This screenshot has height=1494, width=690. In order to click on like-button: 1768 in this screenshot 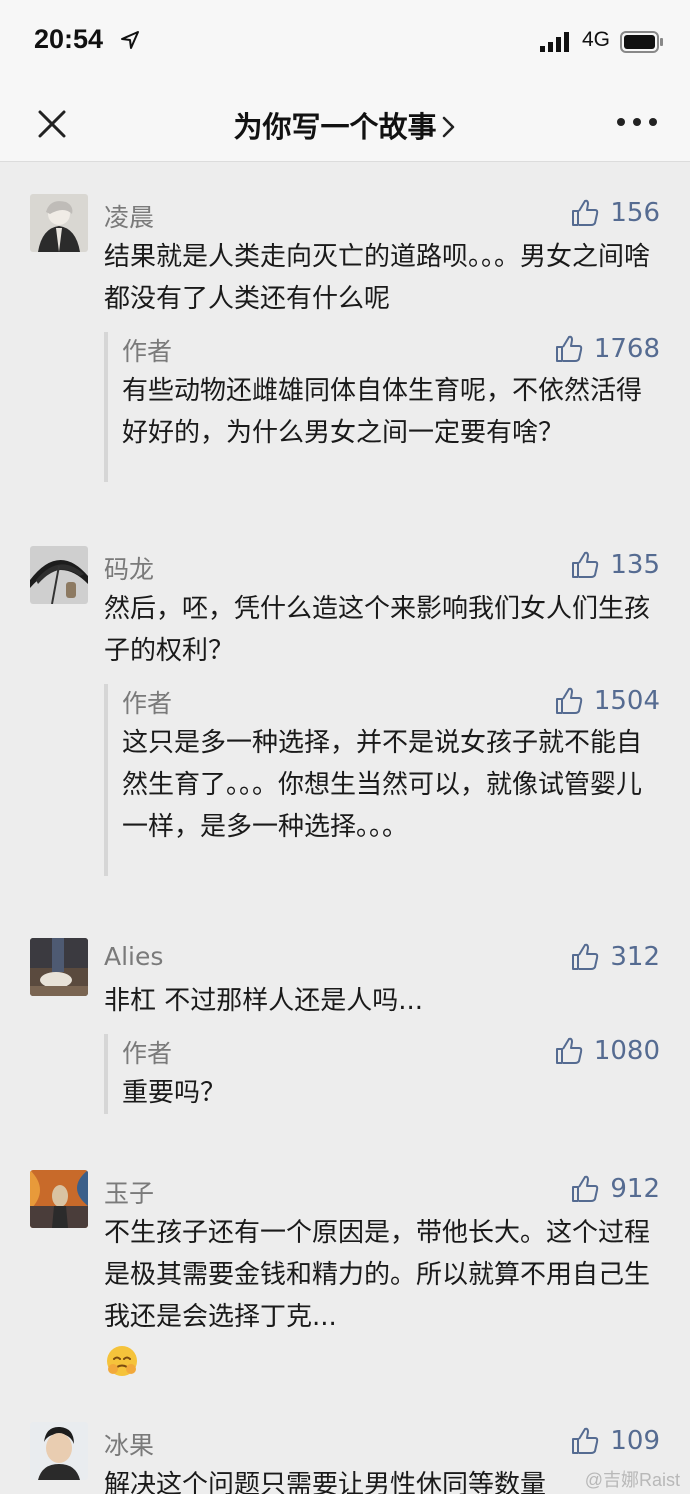, I will do `click(607, 349)`.